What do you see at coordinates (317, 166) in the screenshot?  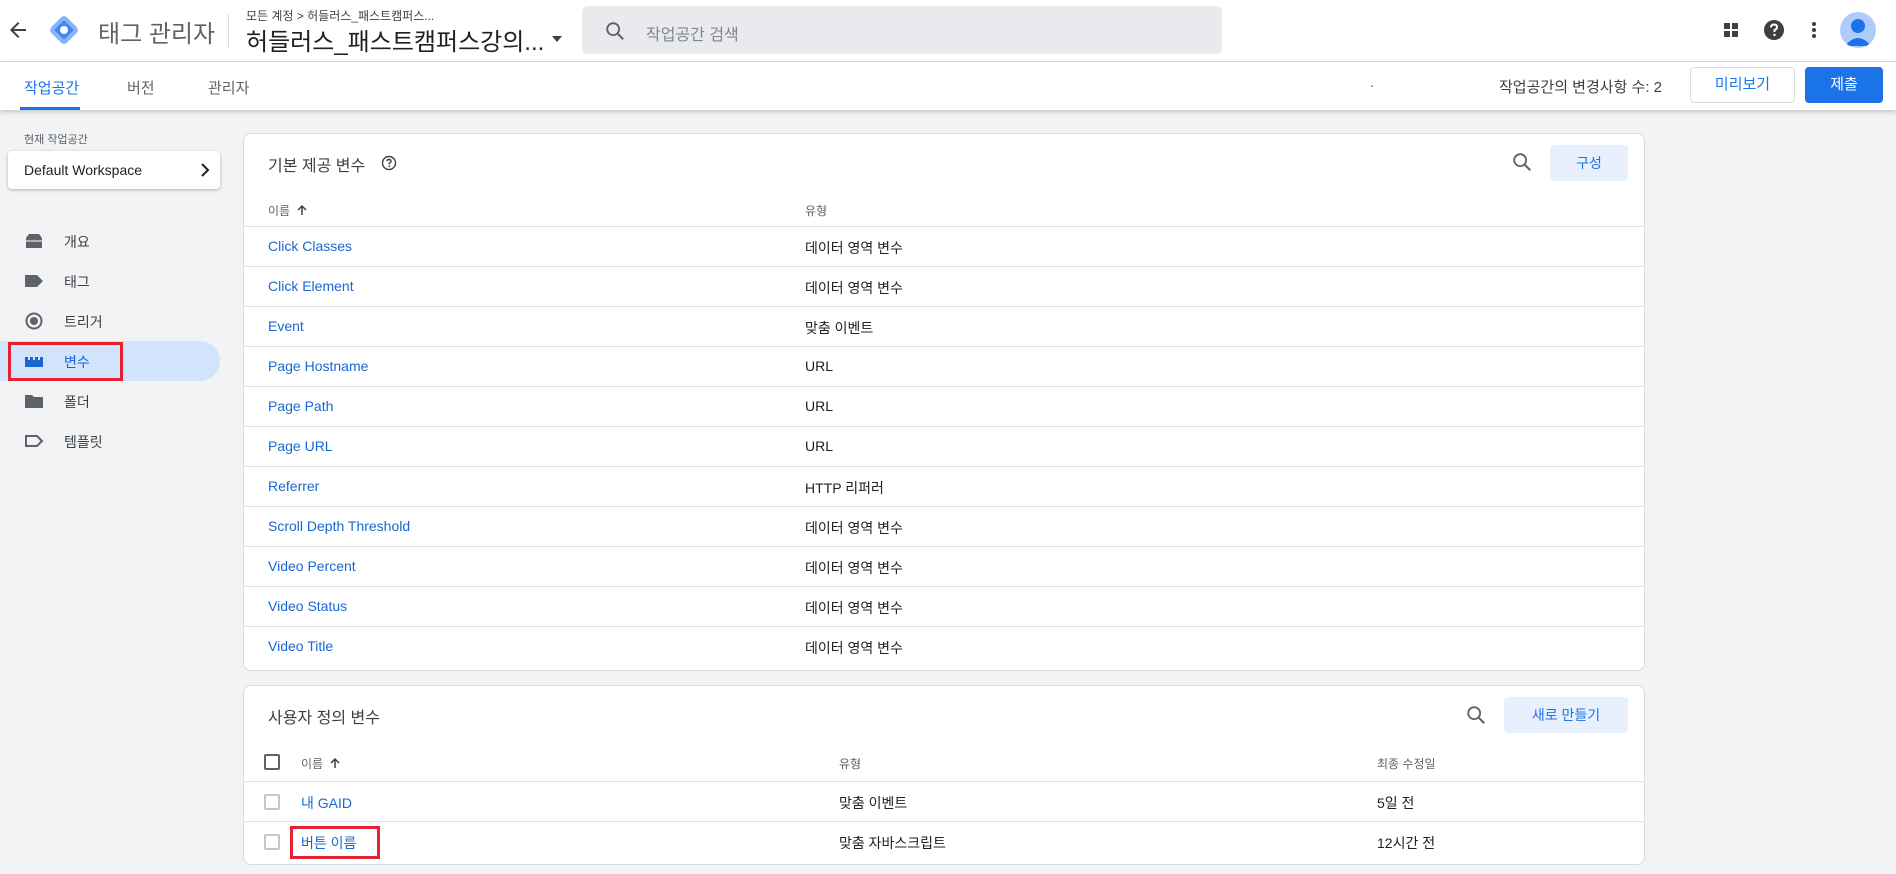 I see `builtin-variables-title: 기본 제공 변수` at bounding box center [317, 166].